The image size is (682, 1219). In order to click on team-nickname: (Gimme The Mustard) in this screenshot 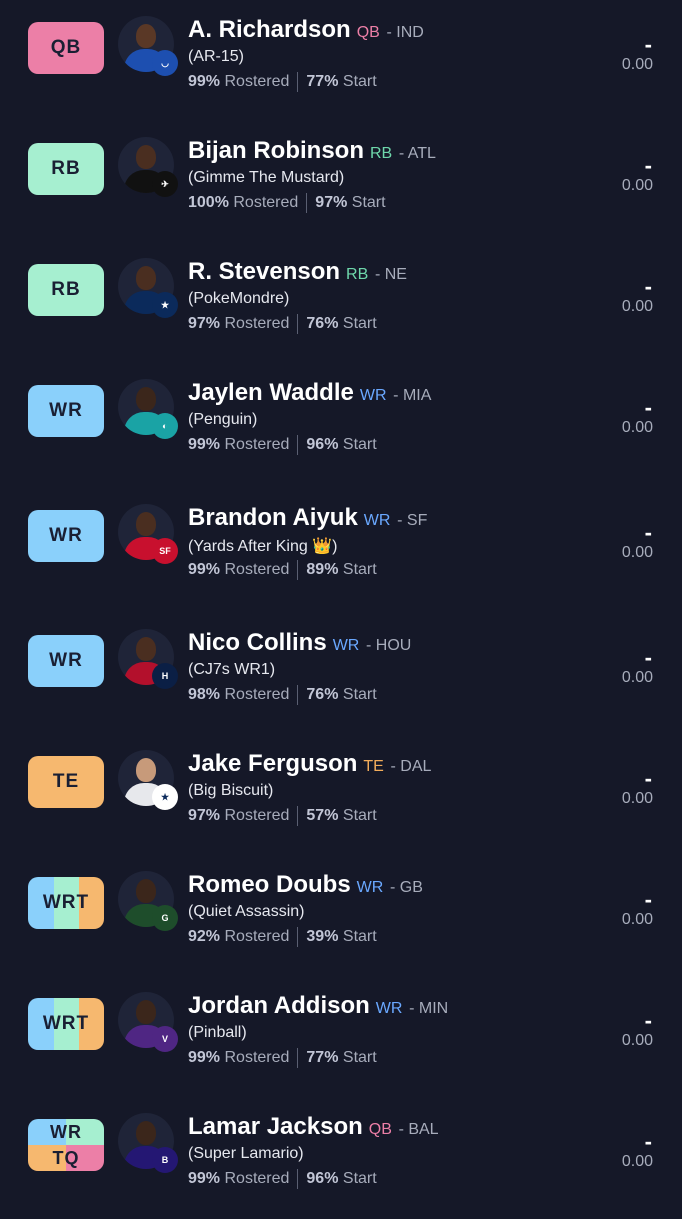, I will do `click(266, 177)`.